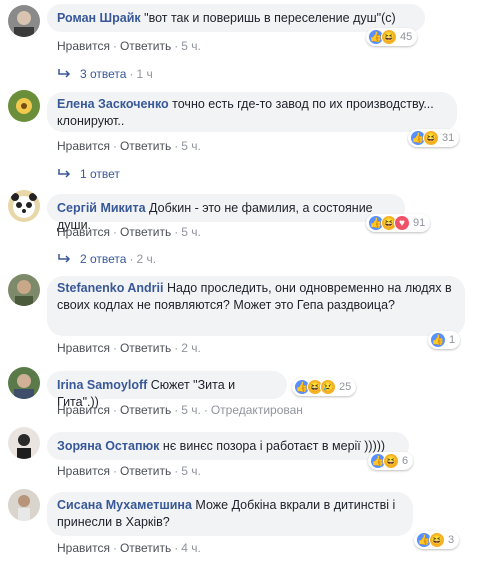 The width and height of the screenshot is (482, 567). I want to click on comment-author: Роман Шрайк, so click(99, 18).